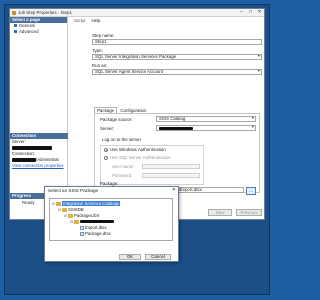  What do you see at coordinates (76, 209) in the screenshot?
I see `tree-node-label: SSISDB` at bounding box center [76, 209].